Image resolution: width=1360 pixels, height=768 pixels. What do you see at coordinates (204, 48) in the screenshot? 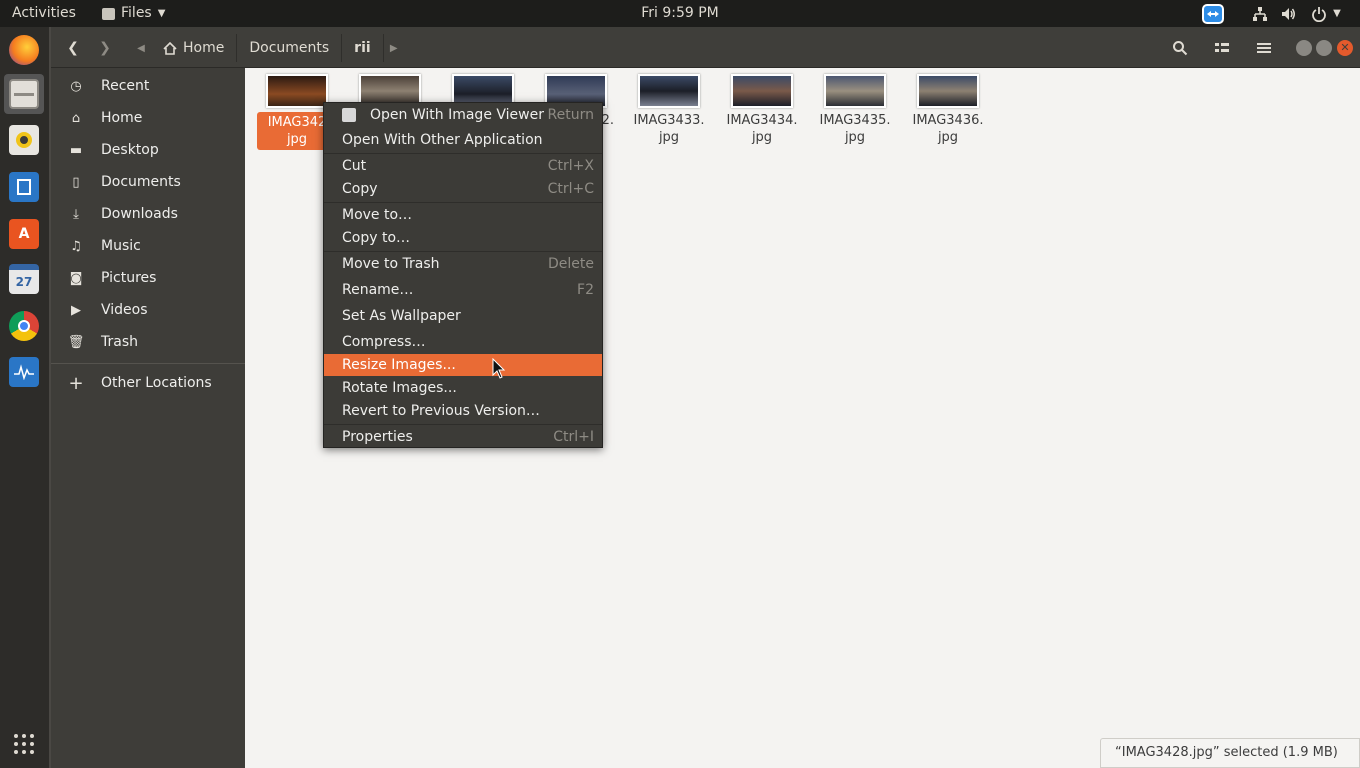
I see `breadcrumb-home-label: Home` at bounding box center [204, 48].